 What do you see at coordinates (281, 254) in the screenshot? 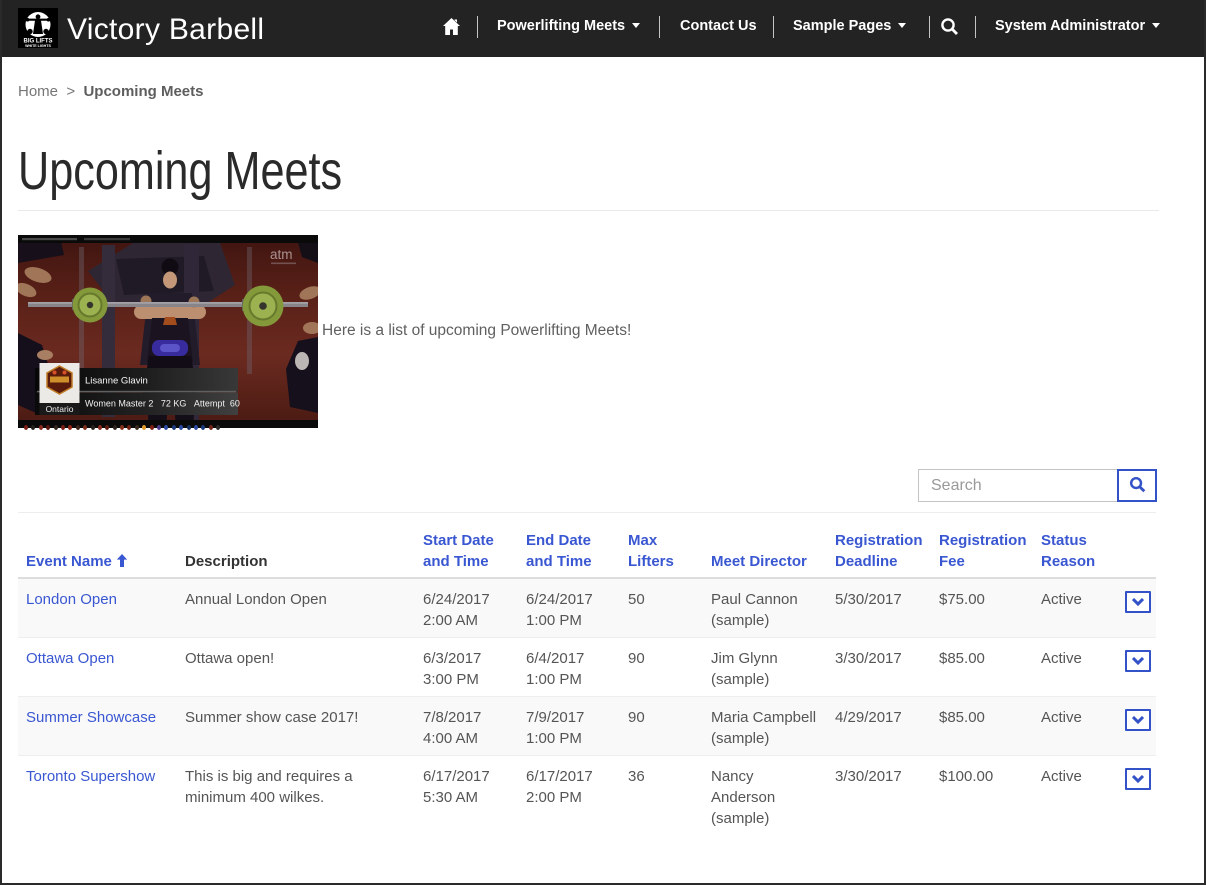
I see `svg-text: atm` at bounding box center [281, 254].